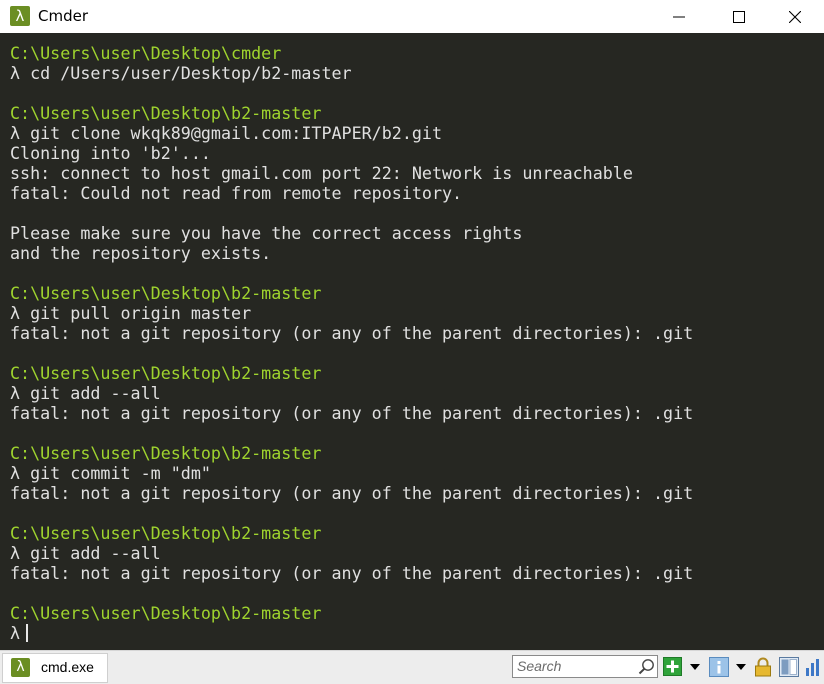  I want to click on minimize-button, so click(679, 16).